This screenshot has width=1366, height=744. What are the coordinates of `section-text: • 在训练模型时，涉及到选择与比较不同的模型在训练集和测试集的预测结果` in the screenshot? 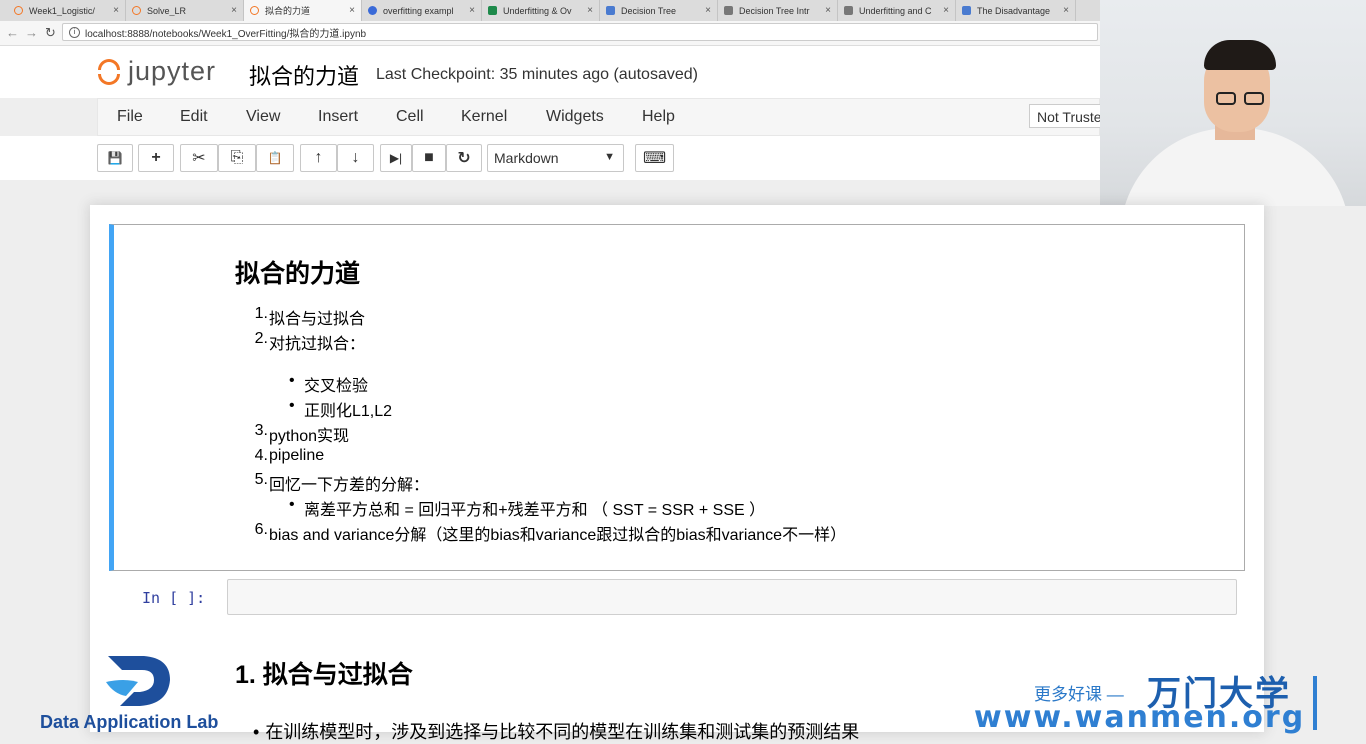 It's located at (556, 732).